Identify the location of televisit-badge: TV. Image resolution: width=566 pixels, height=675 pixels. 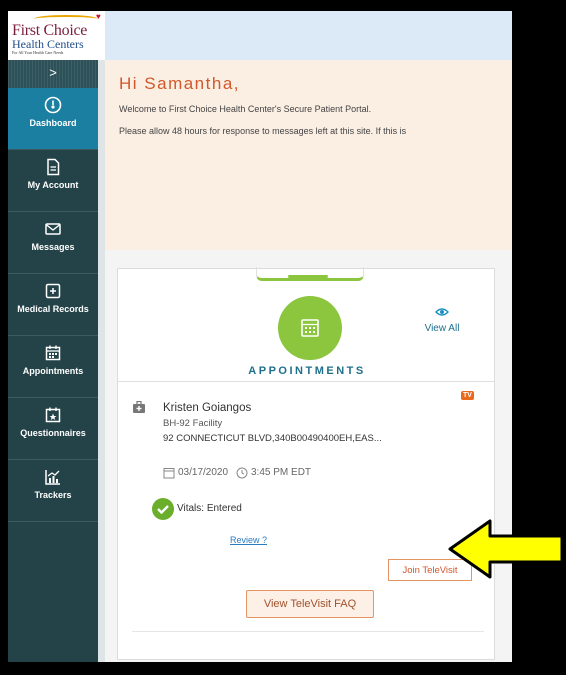
(467, 395).